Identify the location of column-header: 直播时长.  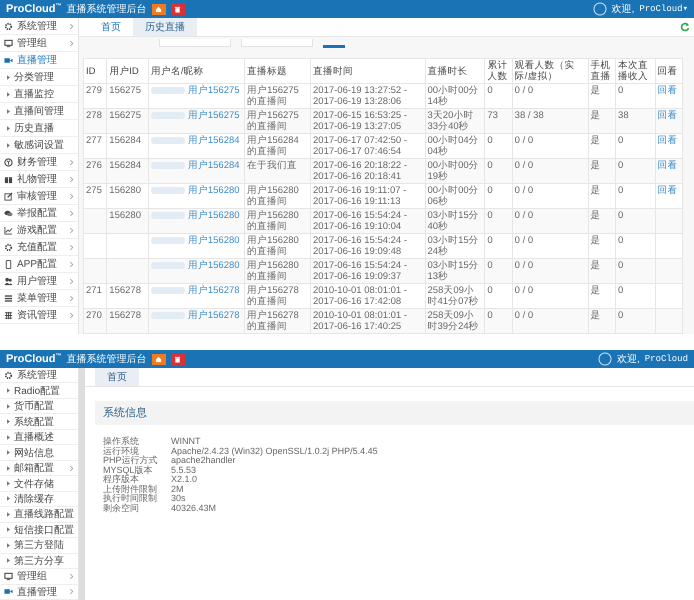
(455, 71).